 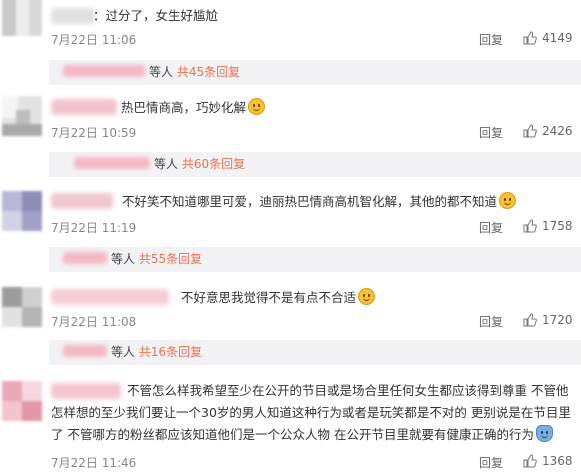 I want to click on sub-replies-summary: 等人 共55条回复, so click(x=132, y=259).